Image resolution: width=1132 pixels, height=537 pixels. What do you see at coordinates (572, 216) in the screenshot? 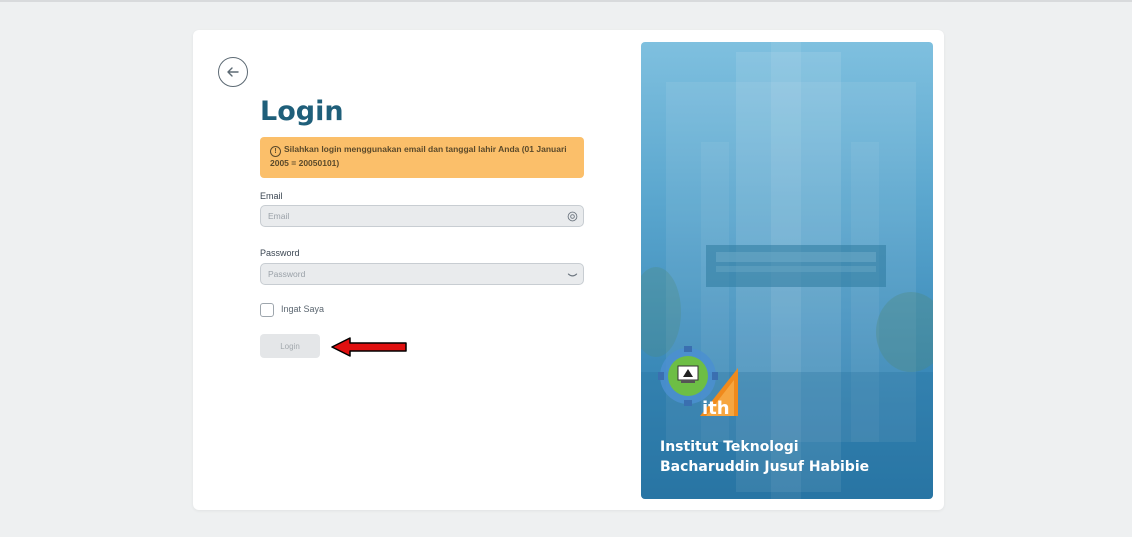
I see `at-sign-icon` at bounding box center [572, 216].